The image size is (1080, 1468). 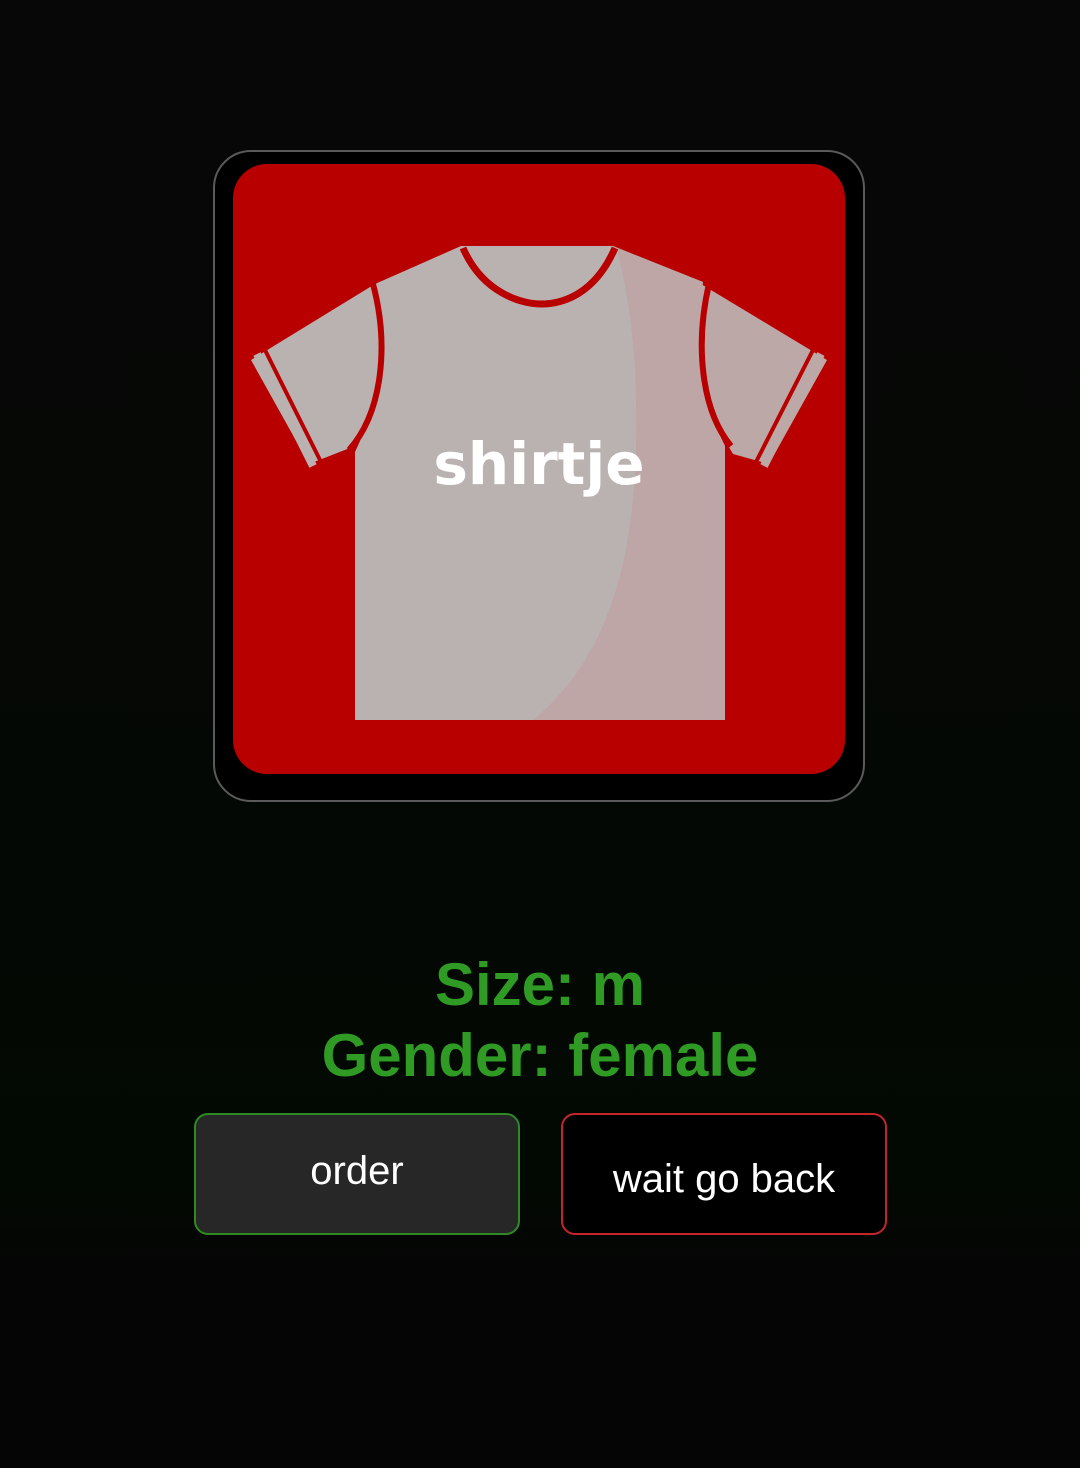 I want to click on order-button-label: order, so click(x=357, y=1170).